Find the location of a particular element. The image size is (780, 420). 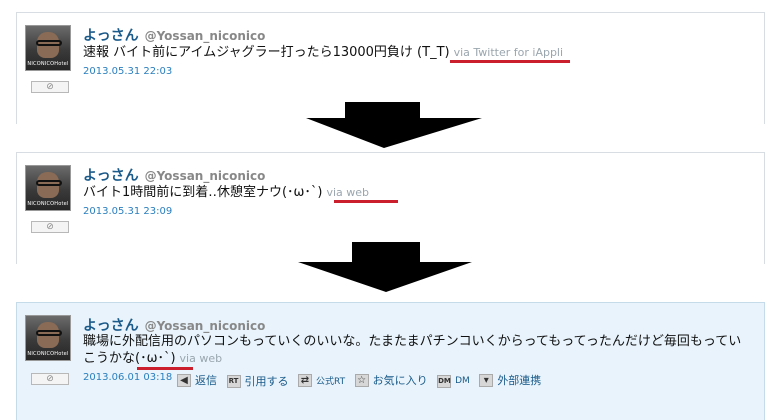

tweet-actions: ◀ 返信 RT 引用する ⇄ 公式RT ☆ お気に入り DM DM ▾ 外部連携 is located at coordinates (362, 380).